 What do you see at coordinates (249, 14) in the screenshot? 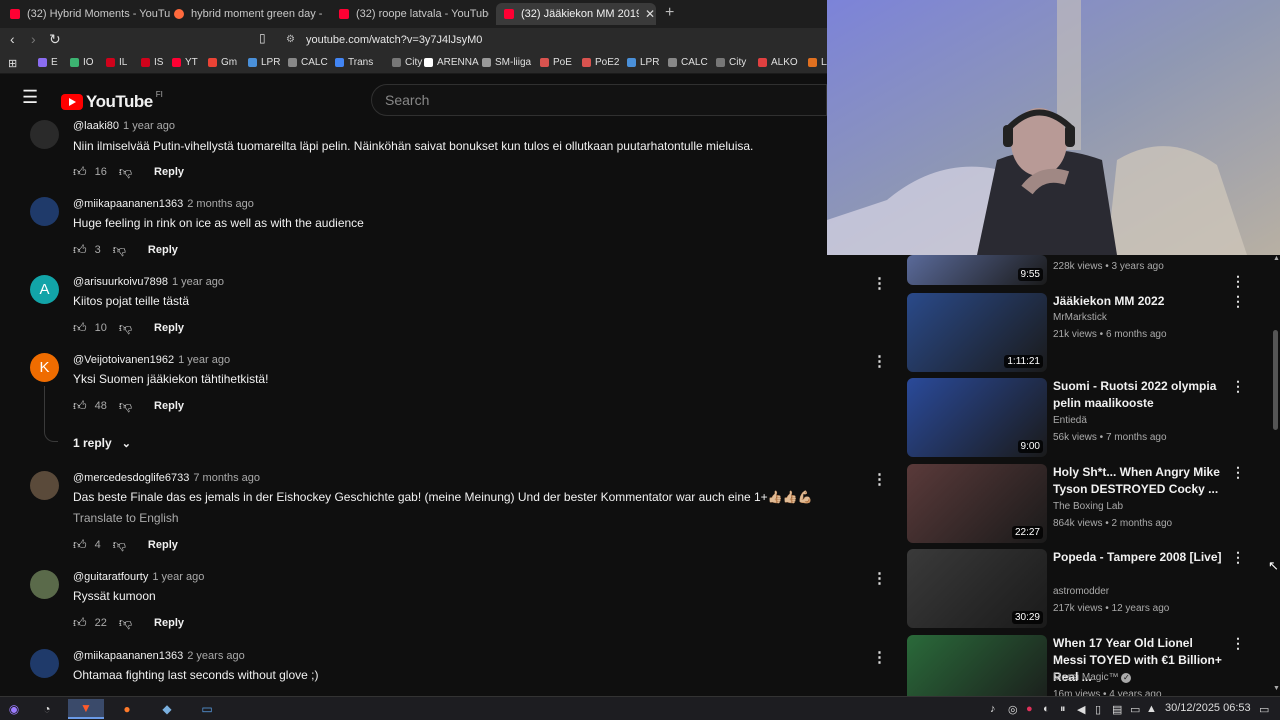
I see `tab-brave-search: hybrid moment green day - Bra` at bounding box center [249, 14].